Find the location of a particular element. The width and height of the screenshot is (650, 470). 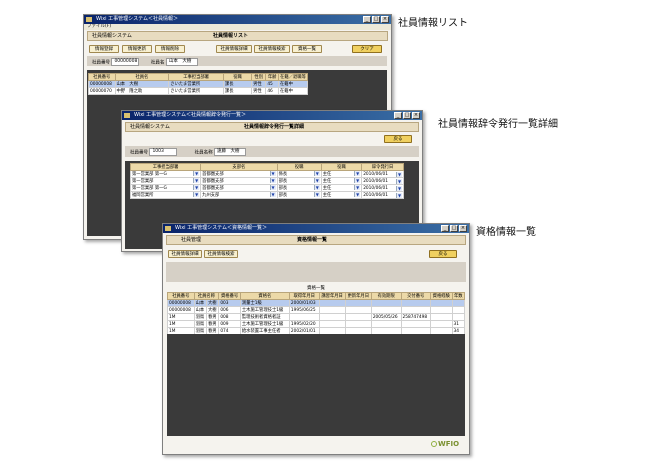

table-row: 00000008 山本 大樹 003 測量士1級 2000/01/03 is located at coordinates (316, 303).